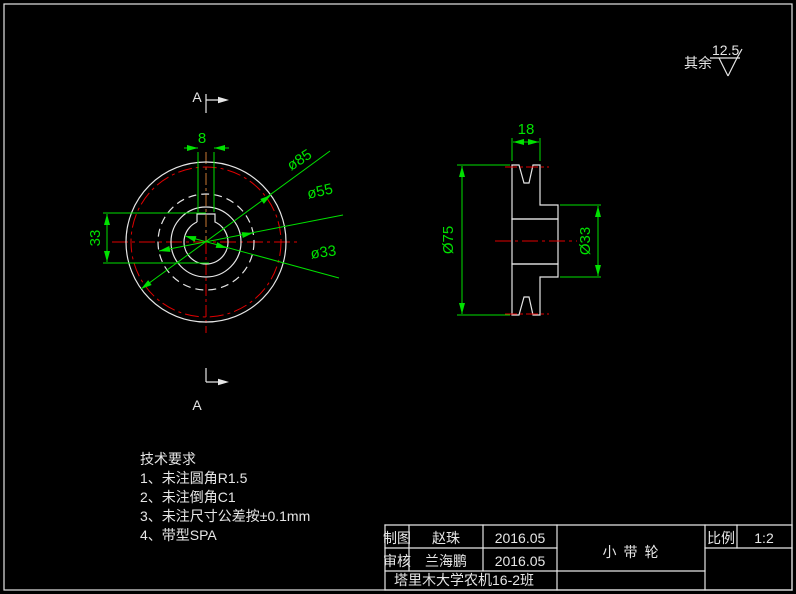  Describe the element at coordinates (520, 538) in the screenshot. I see `drawn-date: 2016.05` at that location.